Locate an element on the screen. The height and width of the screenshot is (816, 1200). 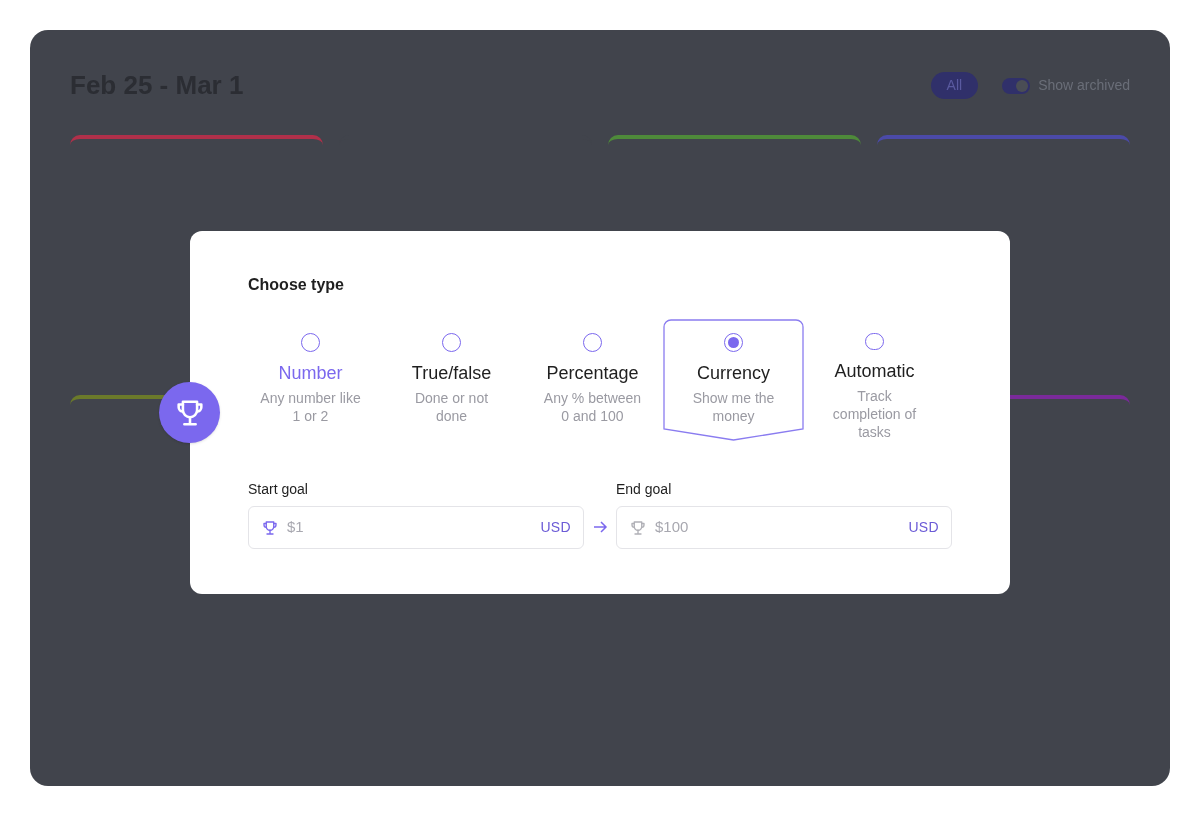
type-option: Percentage Any % between 0 and 100 is located at coordinates (592, 380).